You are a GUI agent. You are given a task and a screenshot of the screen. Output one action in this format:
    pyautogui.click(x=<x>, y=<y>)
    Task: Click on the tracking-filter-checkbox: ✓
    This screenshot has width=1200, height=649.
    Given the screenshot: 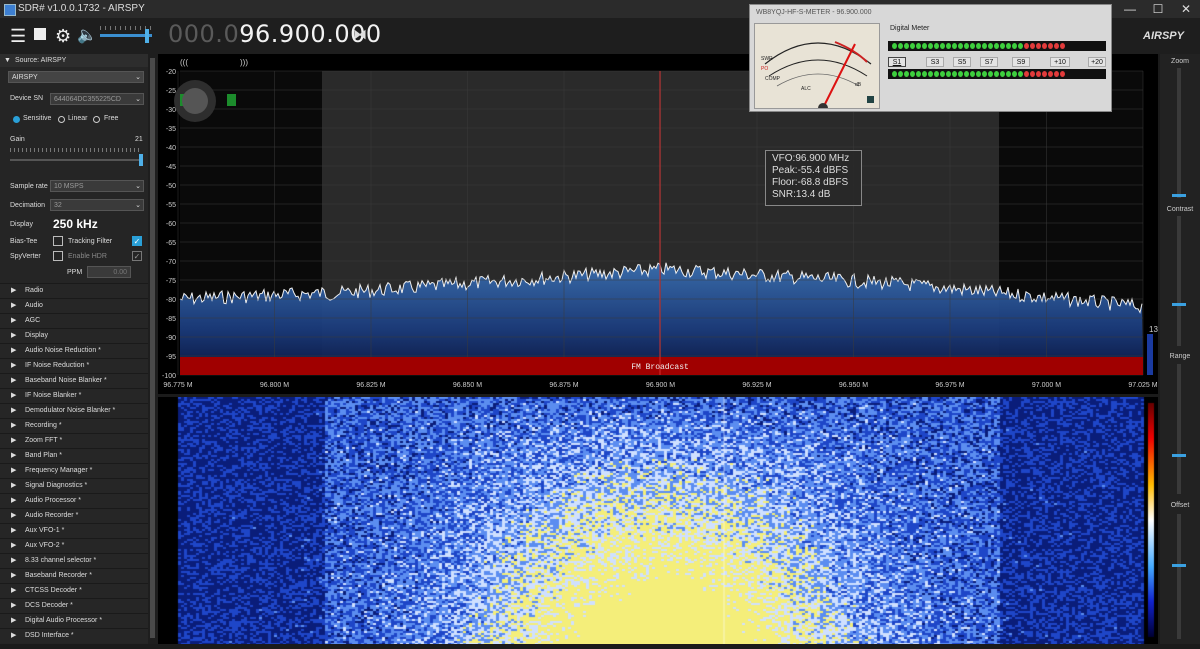 What is the action you would take?
    pyautogui.click(x=137, y=241)
    